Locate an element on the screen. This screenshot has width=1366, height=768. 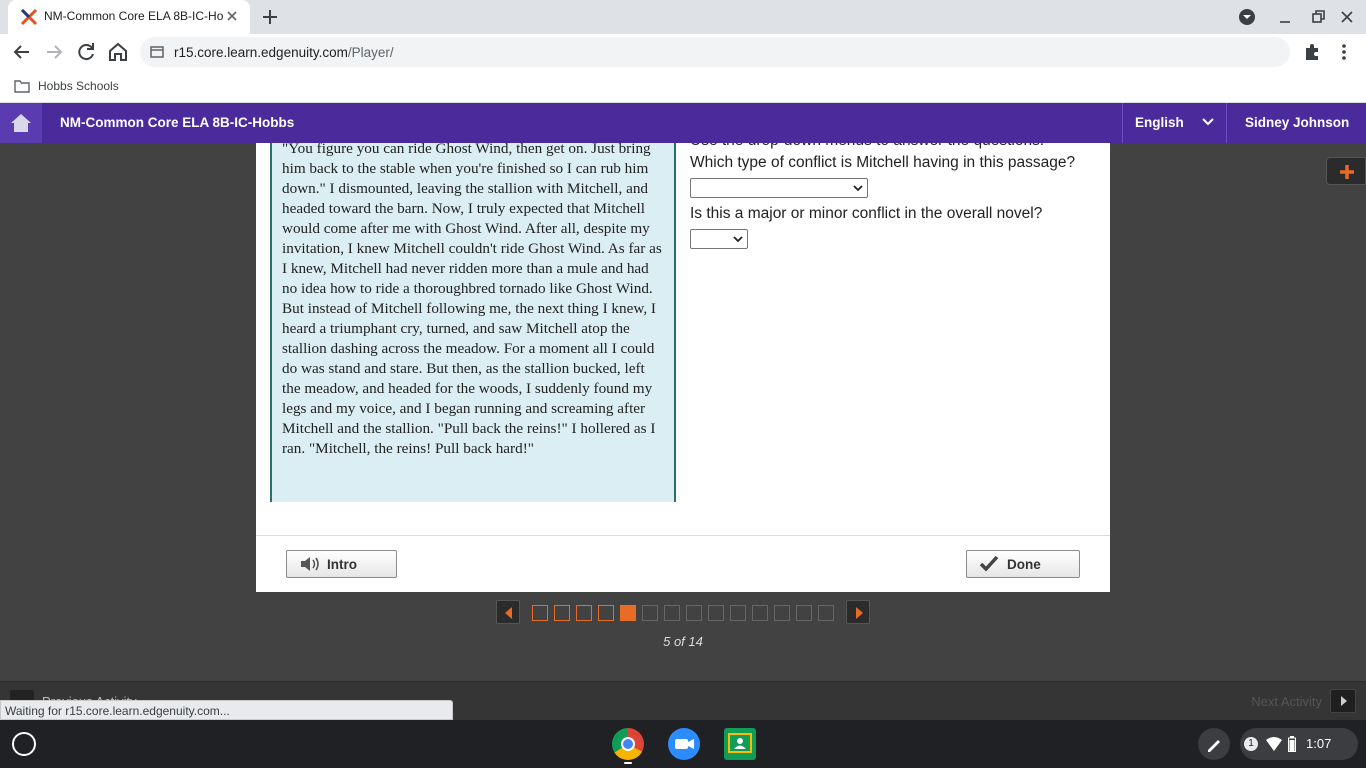
forward-icon is located at coordinates (54, 52).